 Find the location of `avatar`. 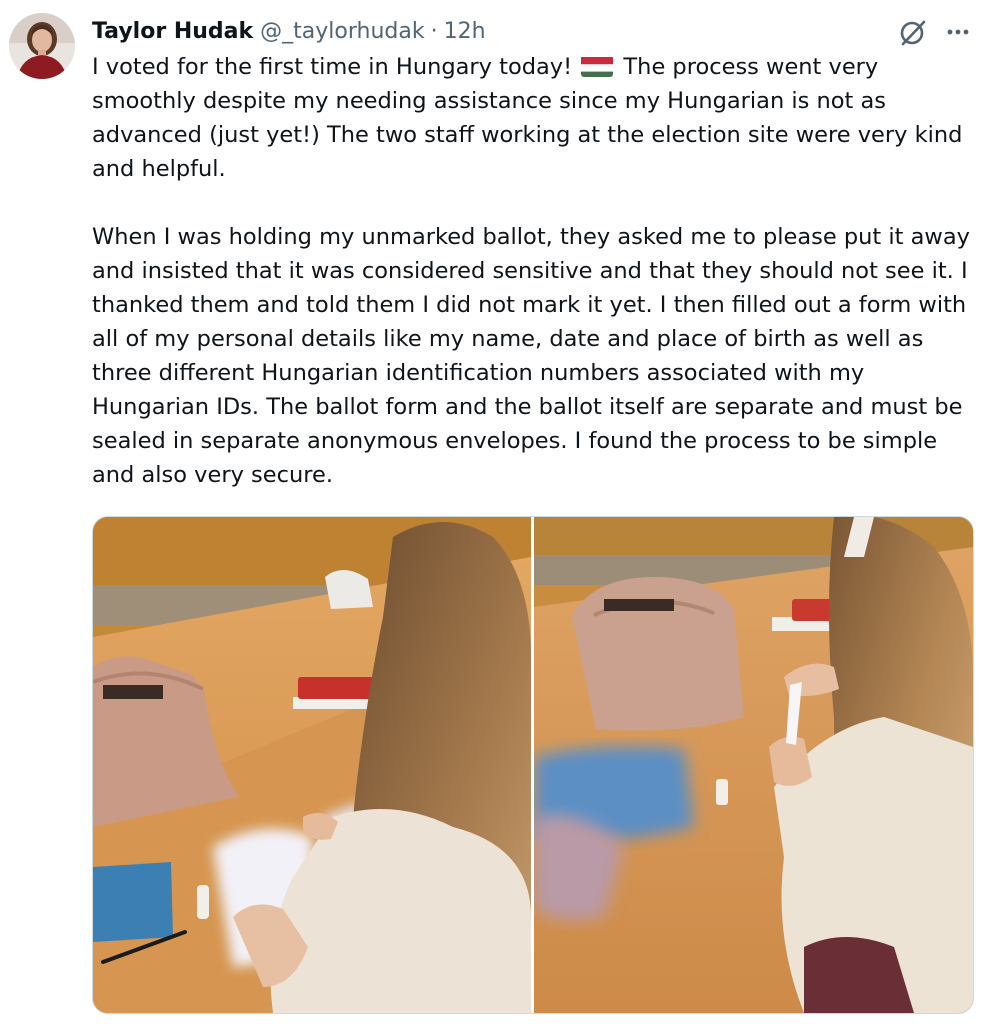

avatar is located at coordinates (42, 46).